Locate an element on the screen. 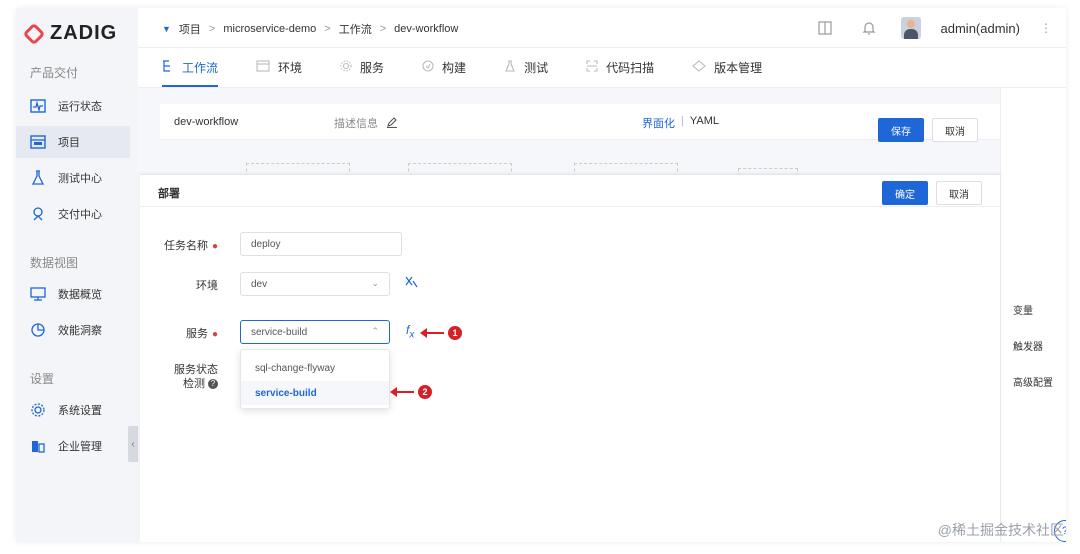 The width and height of the screenshot is (1080, 554). sidebar-item-label: 项目 is located at coordinates (69, 143).